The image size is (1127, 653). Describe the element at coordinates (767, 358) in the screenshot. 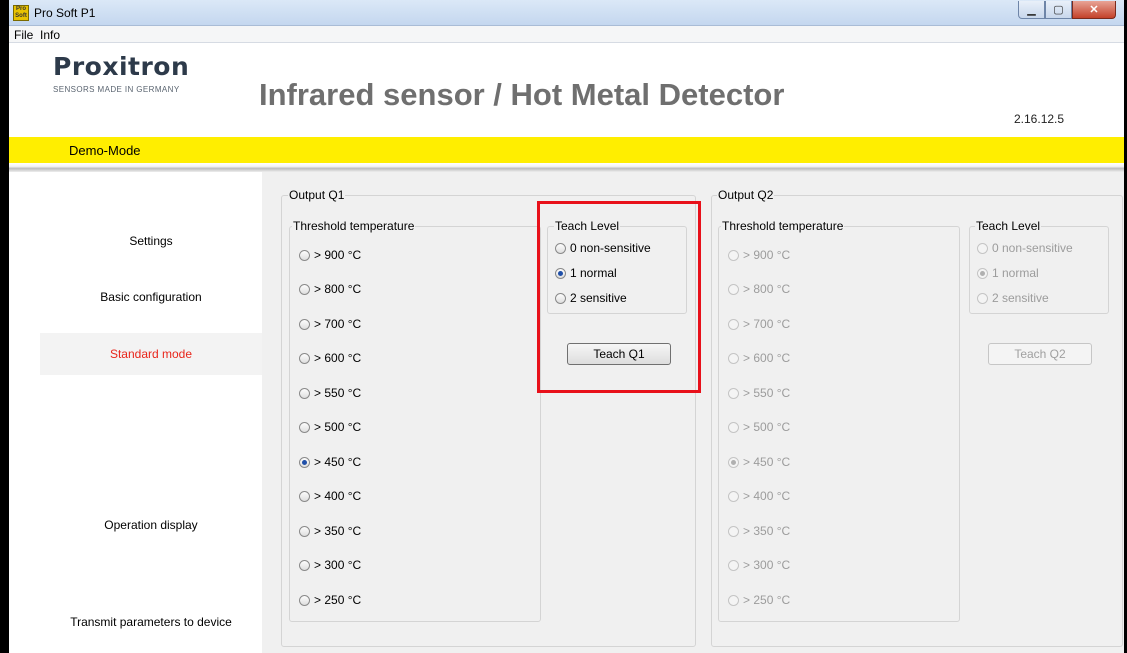

I see `radio-label: > 600 °C` at that location.